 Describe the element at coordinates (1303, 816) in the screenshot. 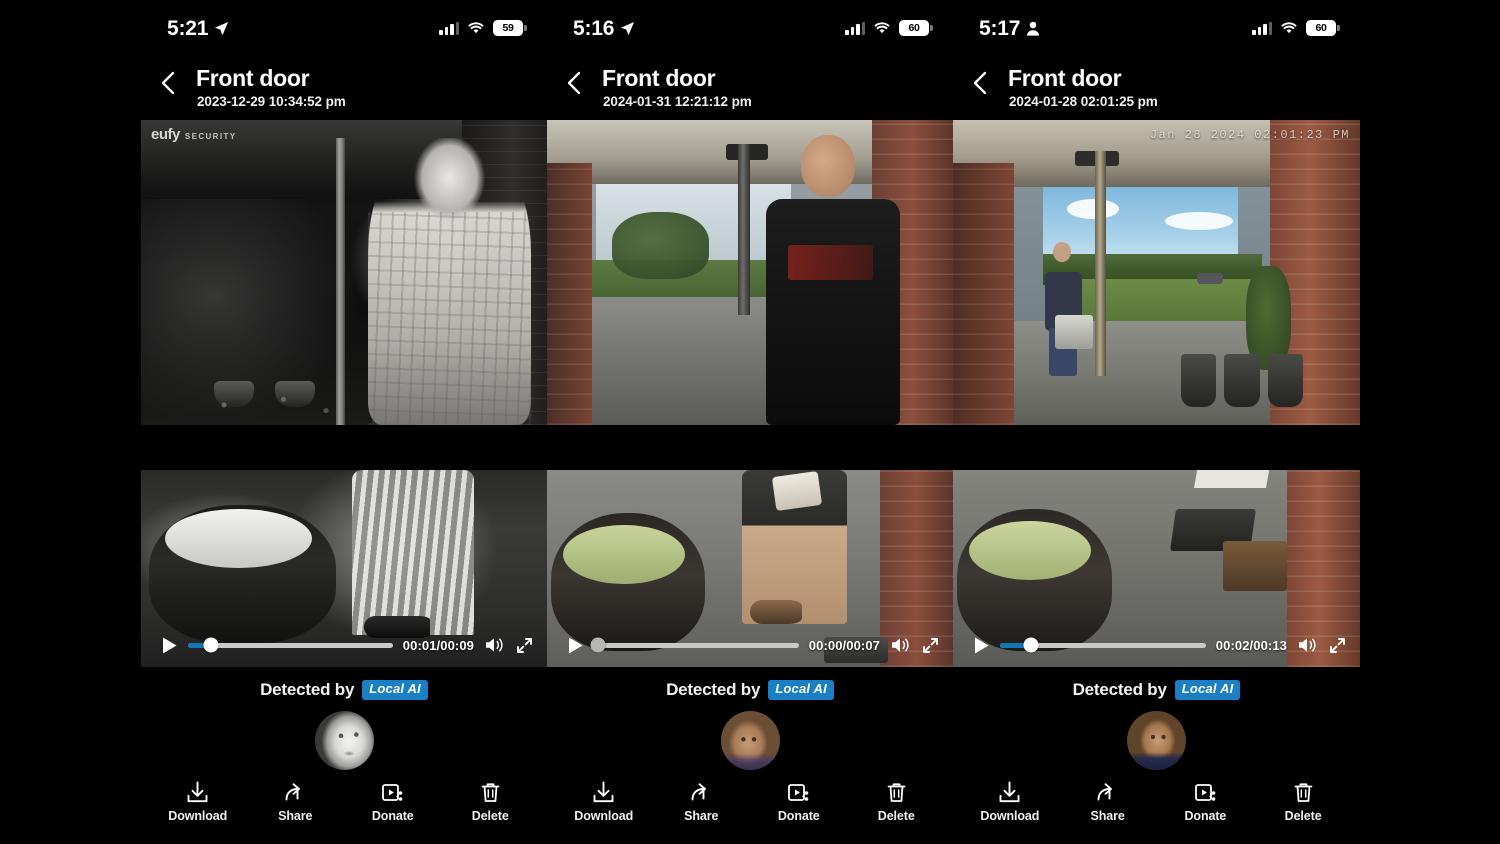

I see `delete-label: Delete` at that location.